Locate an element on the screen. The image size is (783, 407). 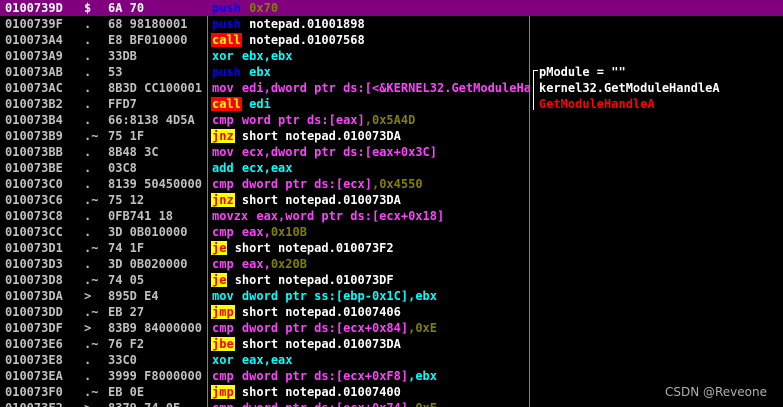
hex-bytes-cell: 8379 74 0E is located at coordinates (157, 403).